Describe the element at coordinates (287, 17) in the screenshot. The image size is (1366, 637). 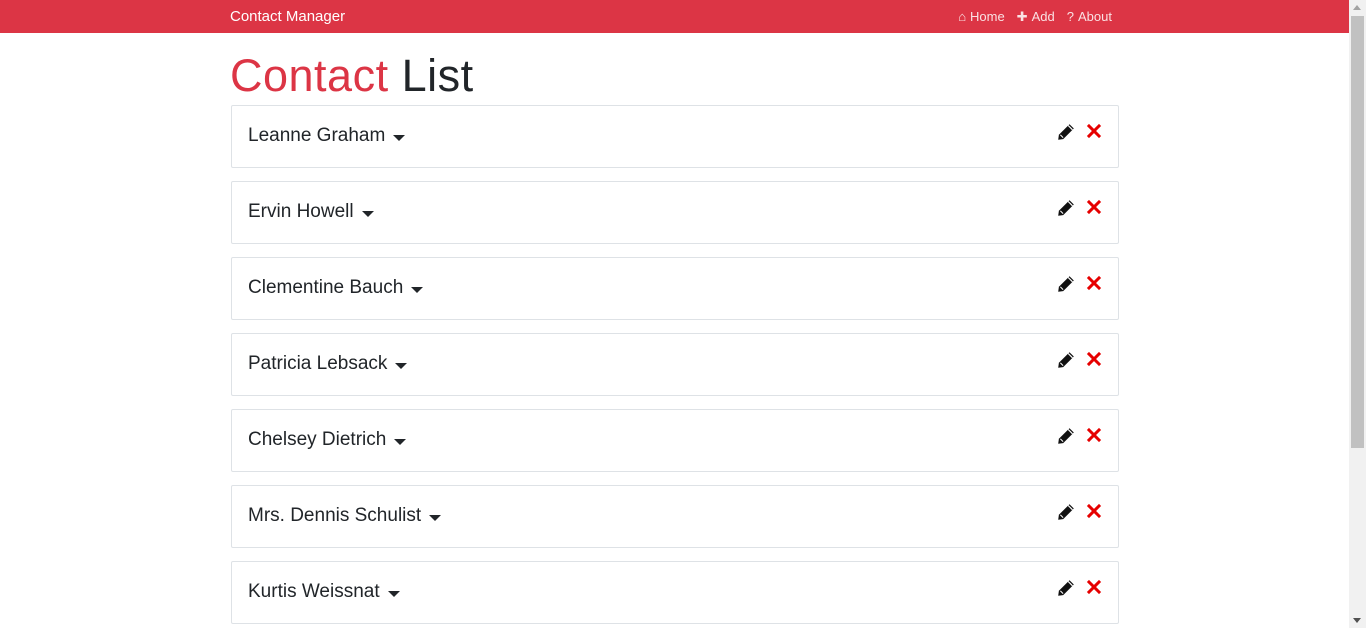
I see `brand-link: Contact Manager` at that location.